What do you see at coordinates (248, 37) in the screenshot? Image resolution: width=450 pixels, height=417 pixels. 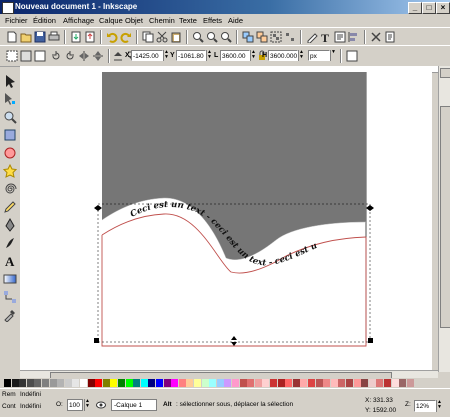 I see `duplicate-icon` at bounding box center [248, 37].